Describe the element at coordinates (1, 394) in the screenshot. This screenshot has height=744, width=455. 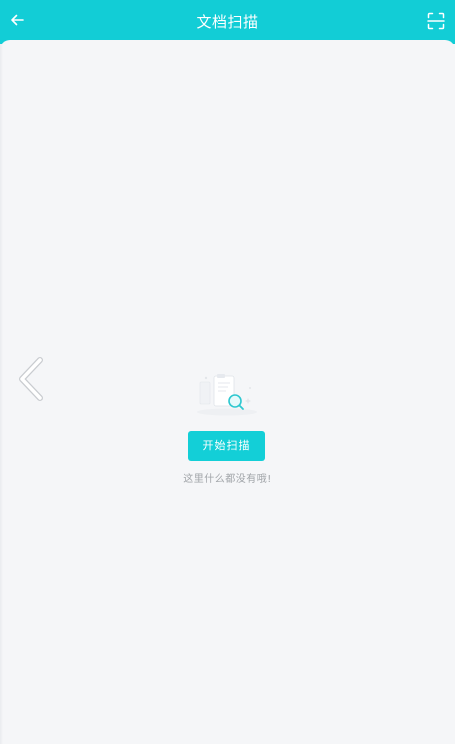
I see `edge-shadow` at that location.